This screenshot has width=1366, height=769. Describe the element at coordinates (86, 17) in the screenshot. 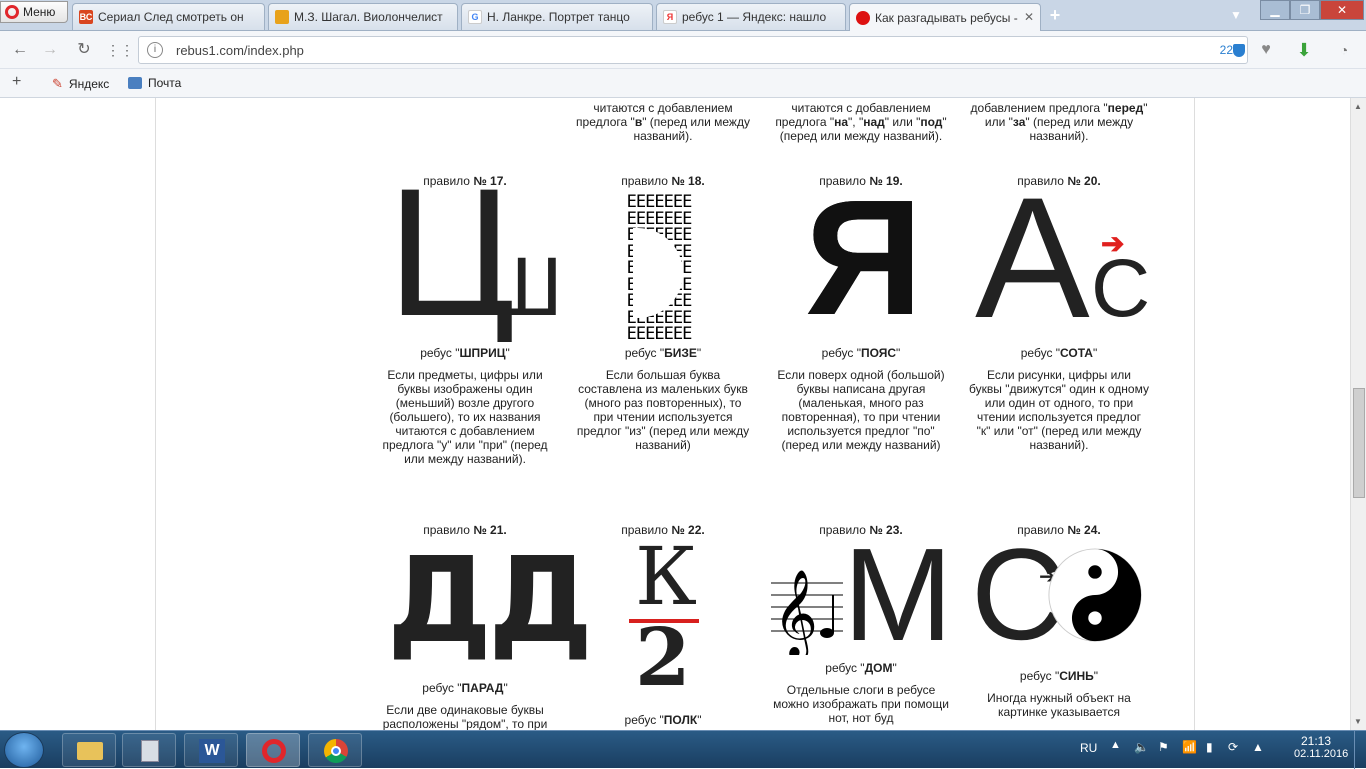

I see `vc-favicon-icon: ВС` at that location.